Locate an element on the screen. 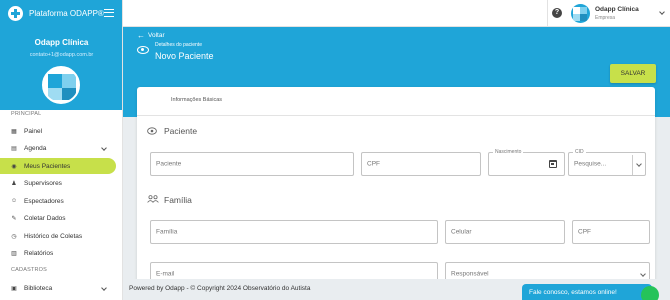  email-placeholder: E-mail is located at coordinates (165, 274).